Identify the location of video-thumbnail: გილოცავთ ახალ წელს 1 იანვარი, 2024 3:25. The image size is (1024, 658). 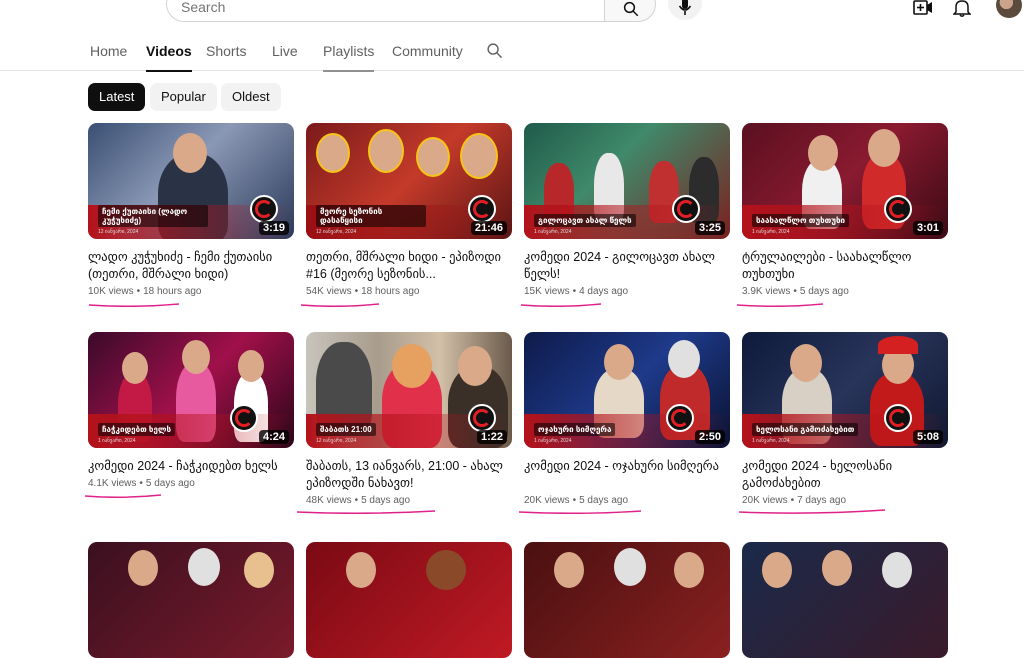
(627, 181).